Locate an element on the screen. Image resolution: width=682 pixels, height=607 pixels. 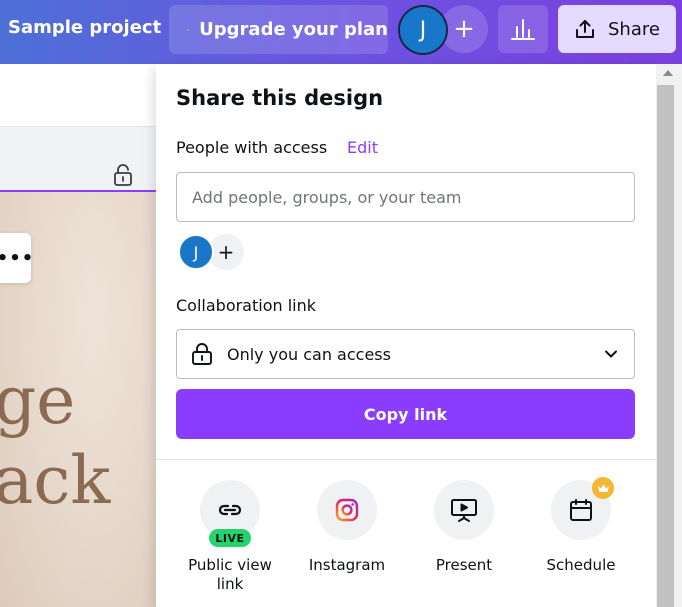
user-avatar: J is located at coordinates (423, 30).